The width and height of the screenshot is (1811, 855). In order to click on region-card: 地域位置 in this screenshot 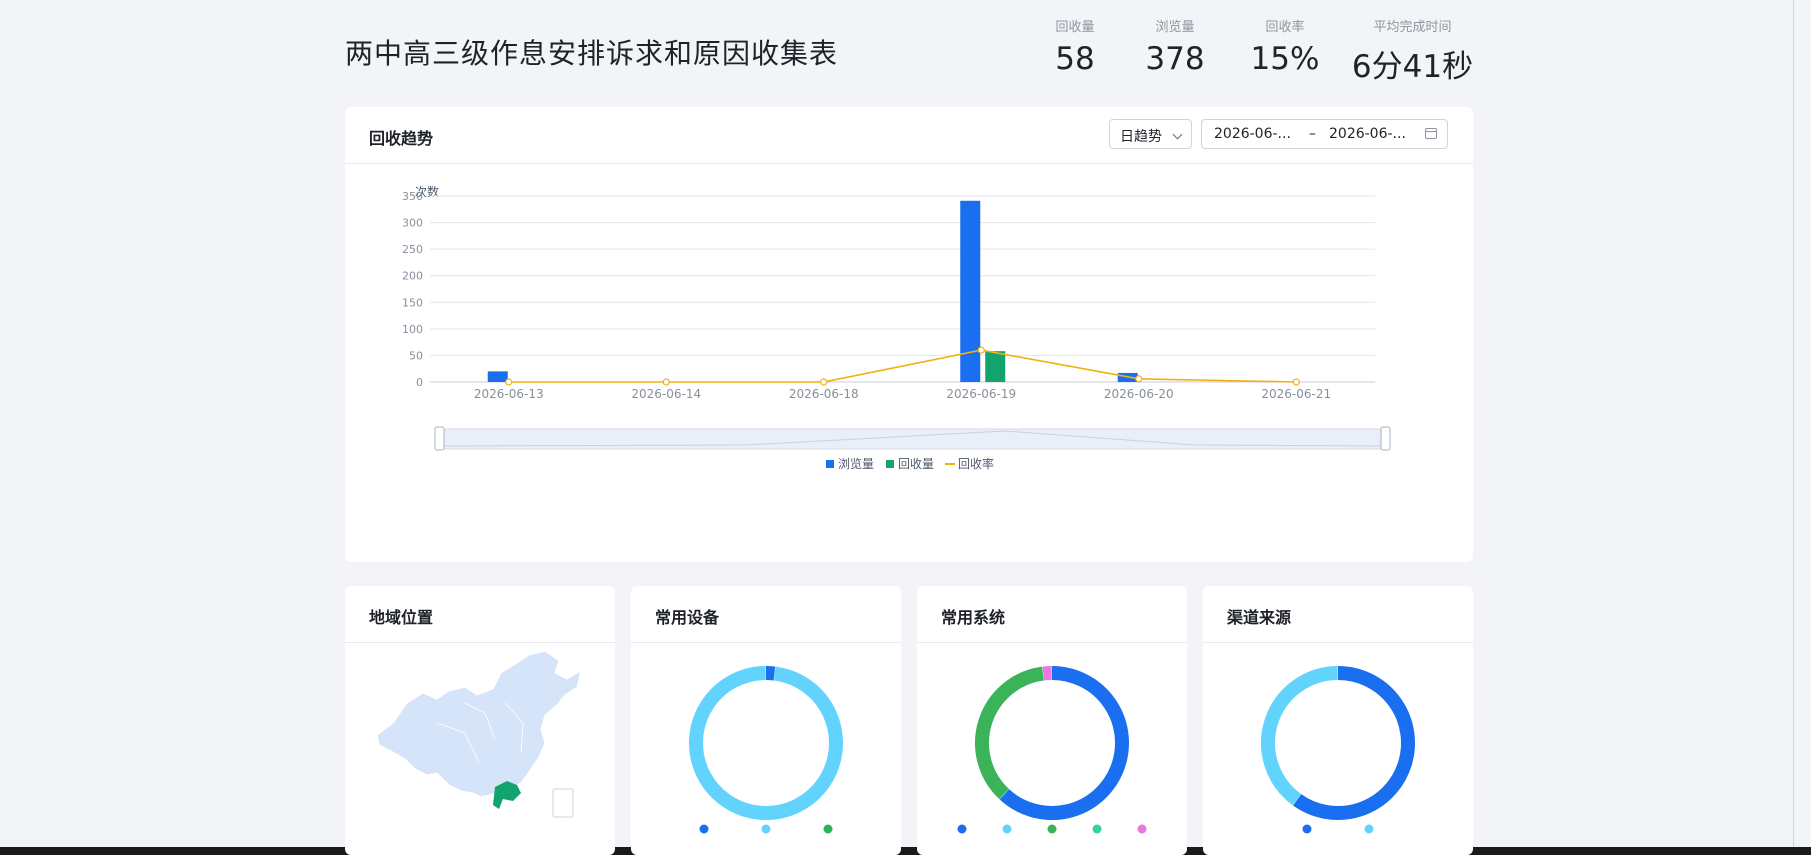, I will do `click(480, 720)`.